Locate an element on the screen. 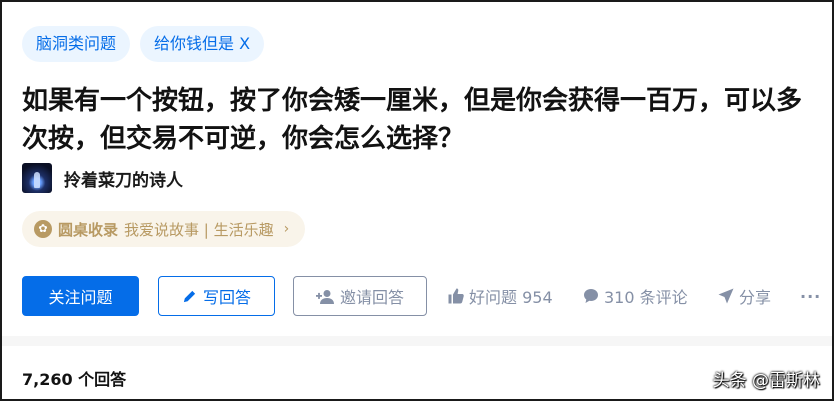 This screenshot has height=401, width=834. comments-button: 310 条评论 is located at coordinates (635, 296).